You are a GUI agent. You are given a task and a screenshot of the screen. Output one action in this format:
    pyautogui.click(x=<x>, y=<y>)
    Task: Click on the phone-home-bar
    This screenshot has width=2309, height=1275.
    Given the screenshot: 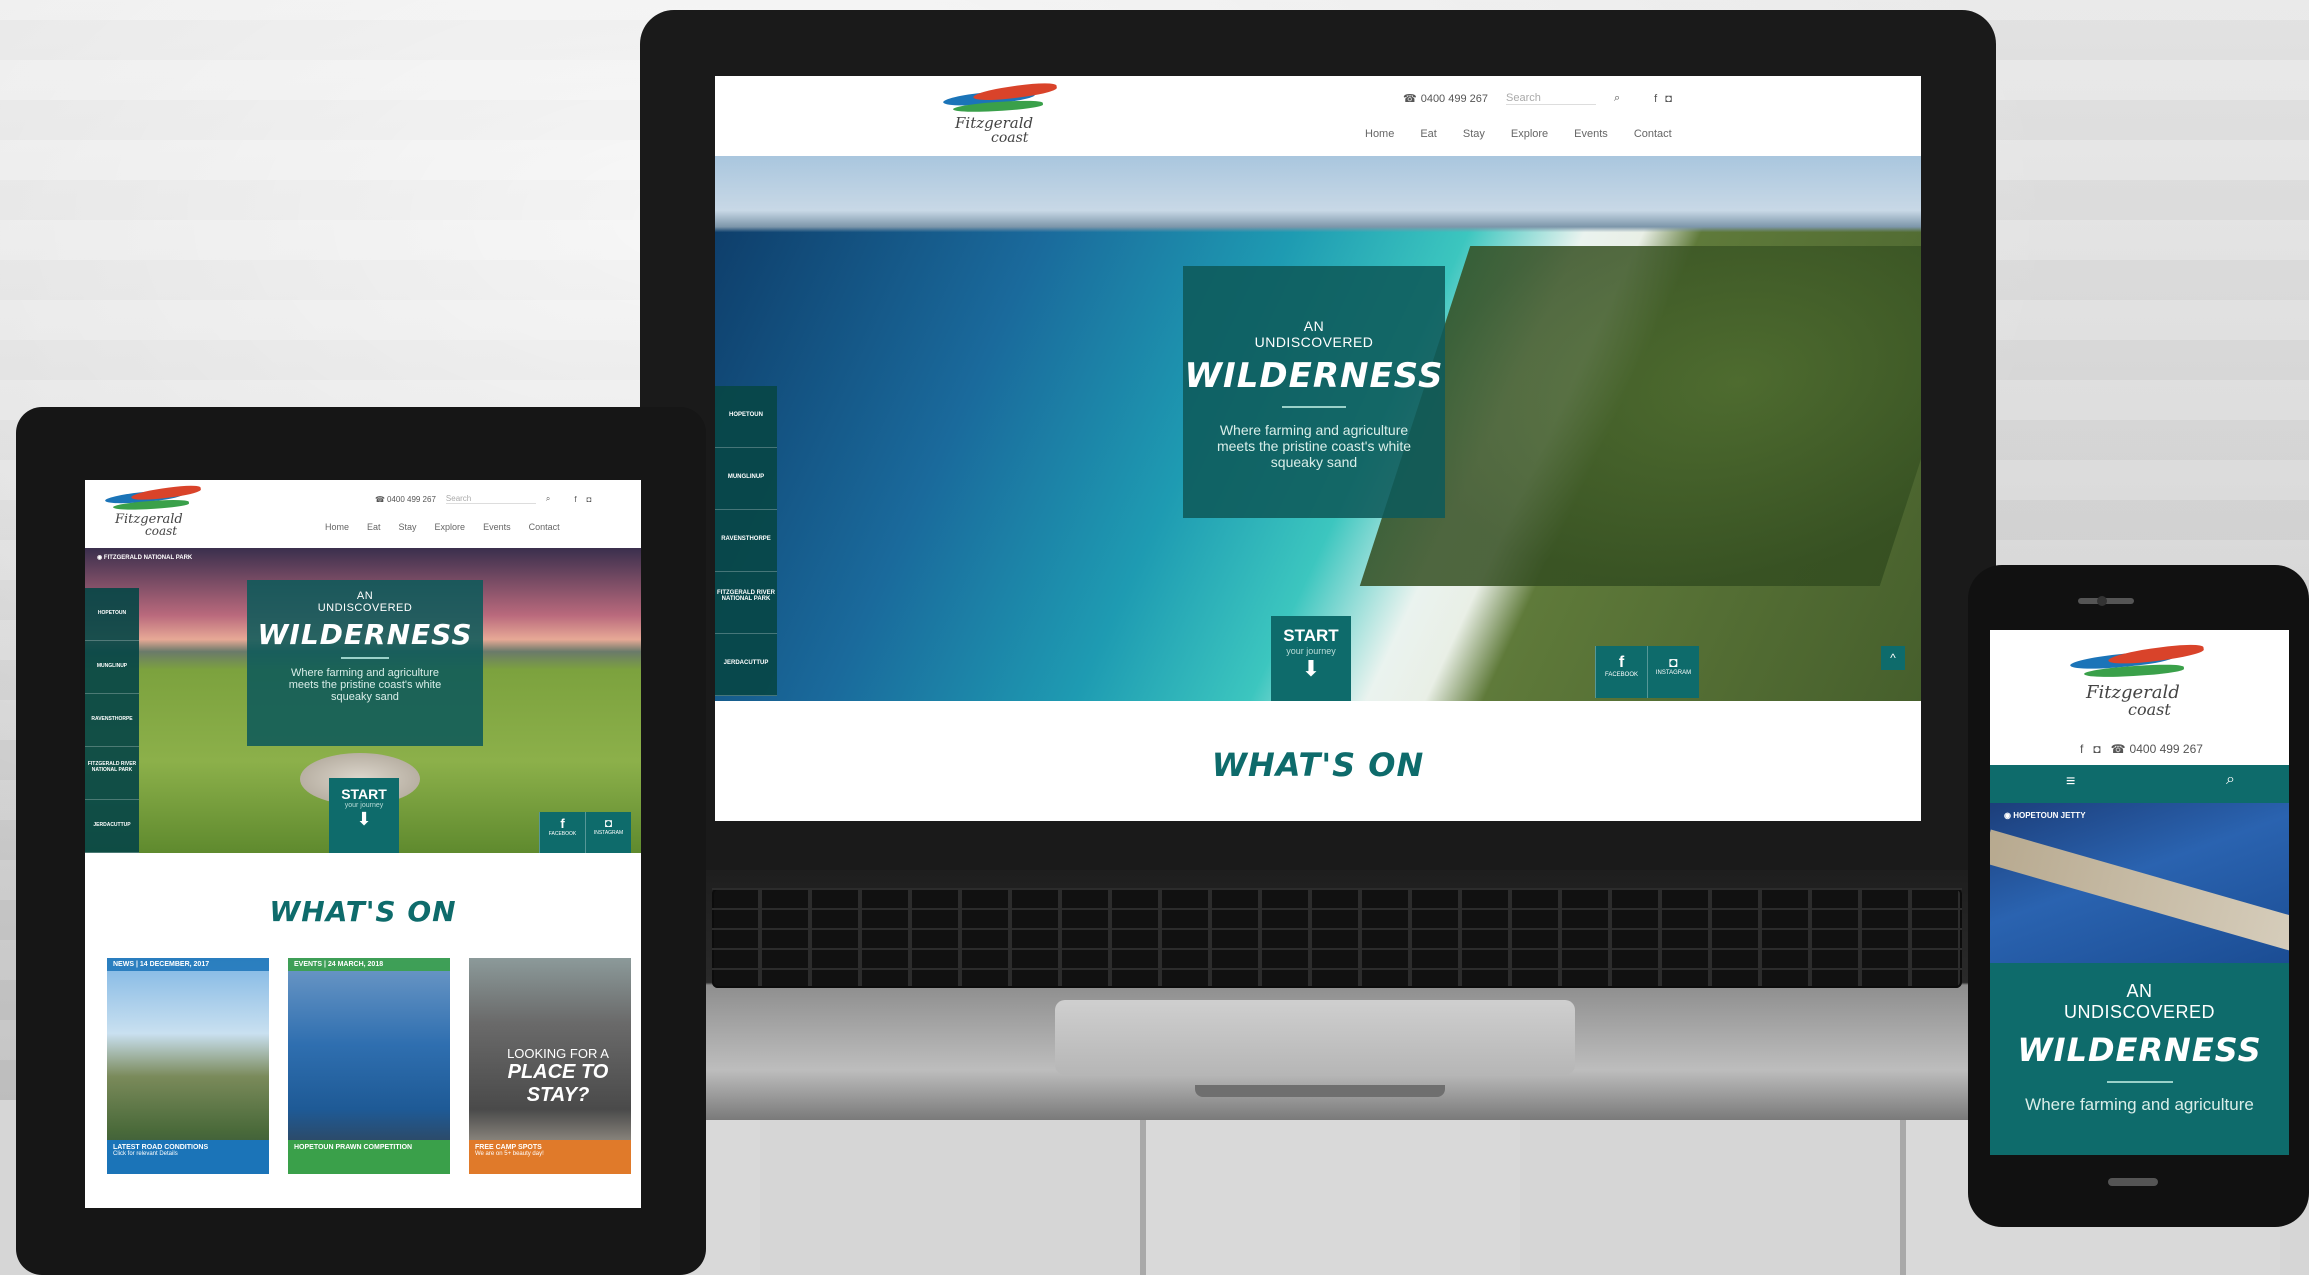 What is the action you would take?
    pyautogui.click(x=2133, y=1182)
    